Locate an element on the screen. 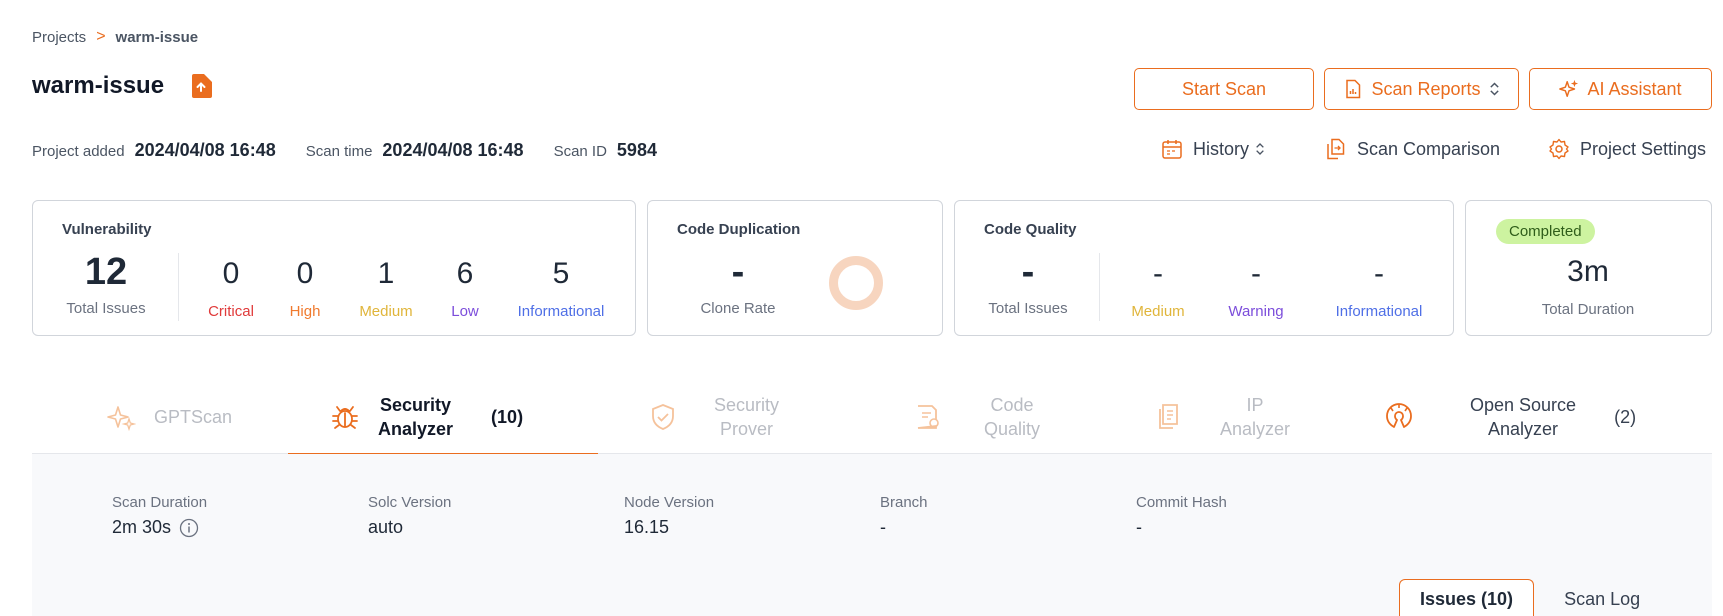 The height and width of the screenshot is (616, 1723). critical-count: 0 Critical is located at coordinates (231, 289).